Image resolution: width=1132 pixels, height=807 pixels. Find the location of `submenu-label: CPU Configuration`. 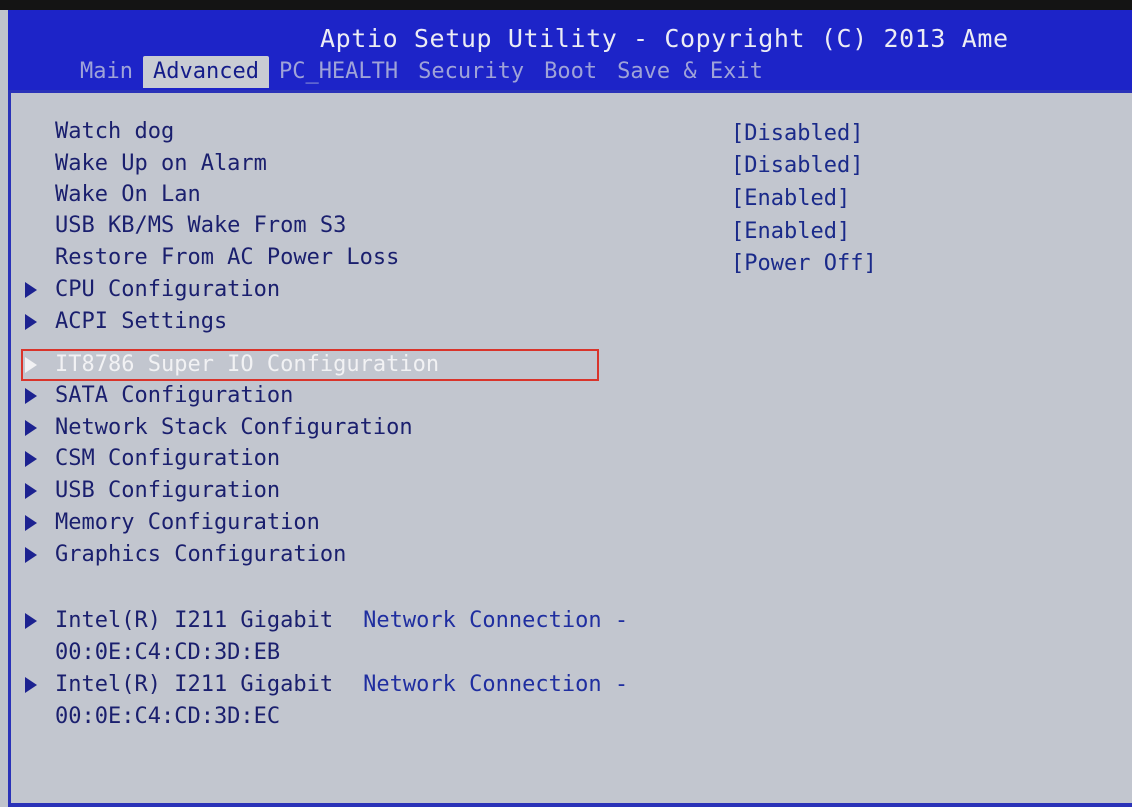

submenu-label: CPU Configuration is located at coordinates (168, 289).